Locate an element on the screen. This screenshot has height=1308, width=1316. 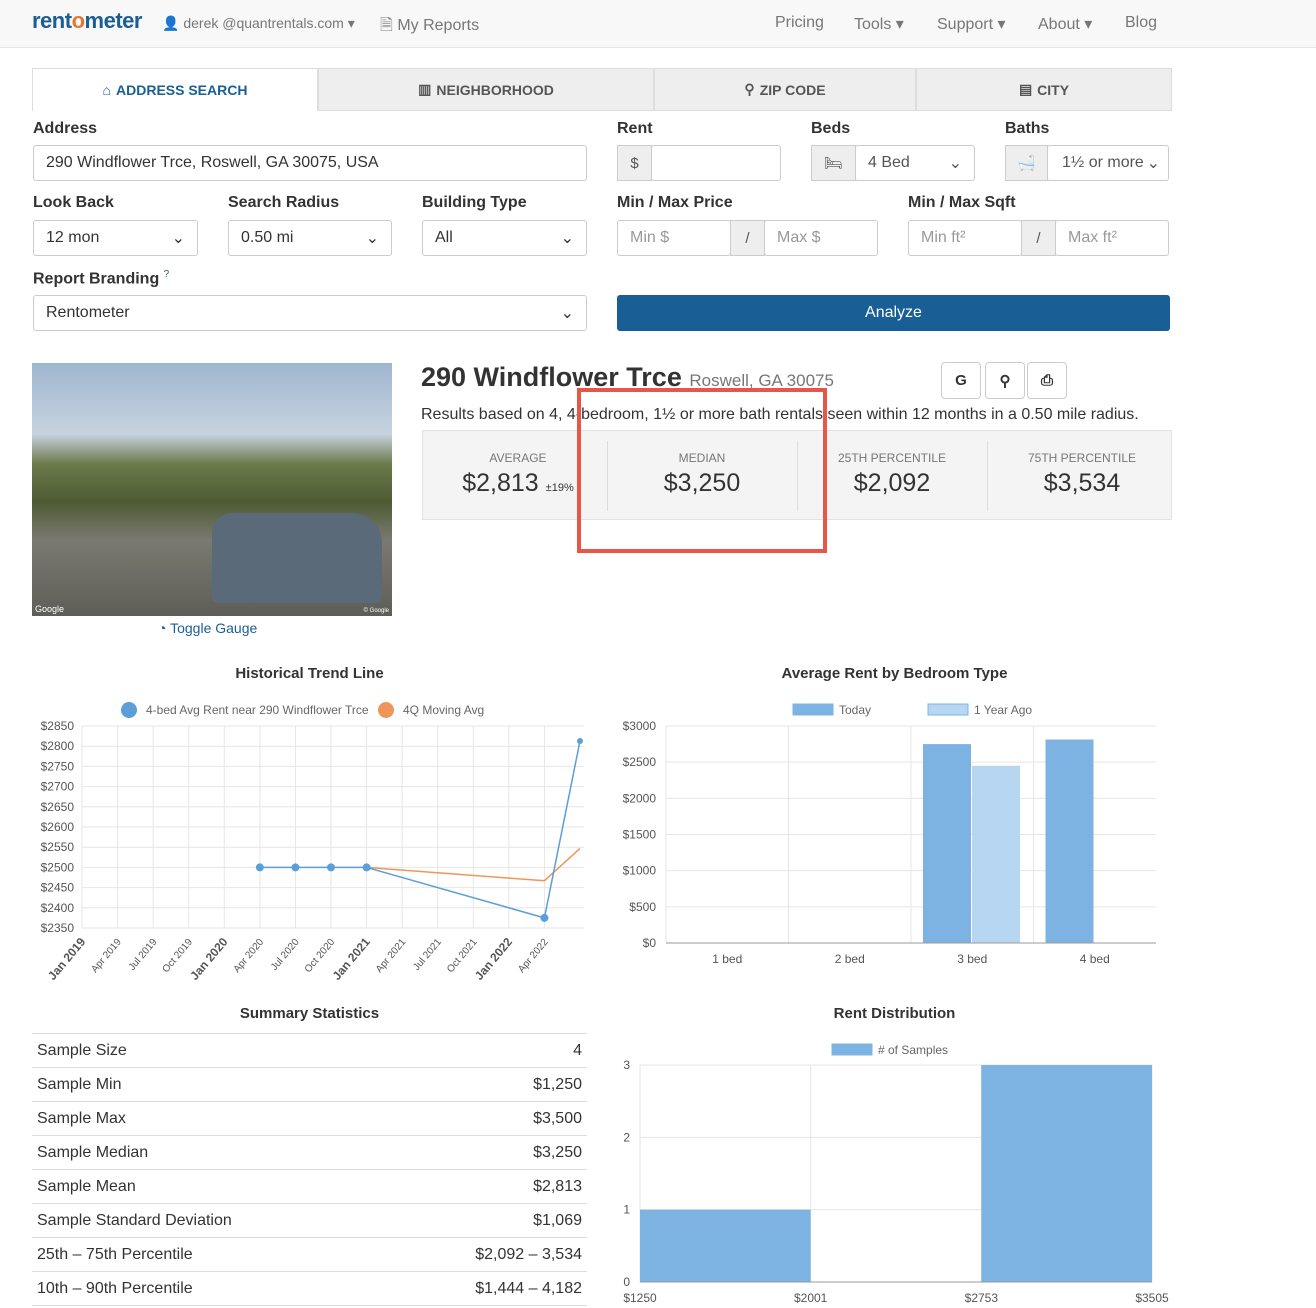
my-reports-link: 🗎 My Reports is located at coordinates (429, 27).